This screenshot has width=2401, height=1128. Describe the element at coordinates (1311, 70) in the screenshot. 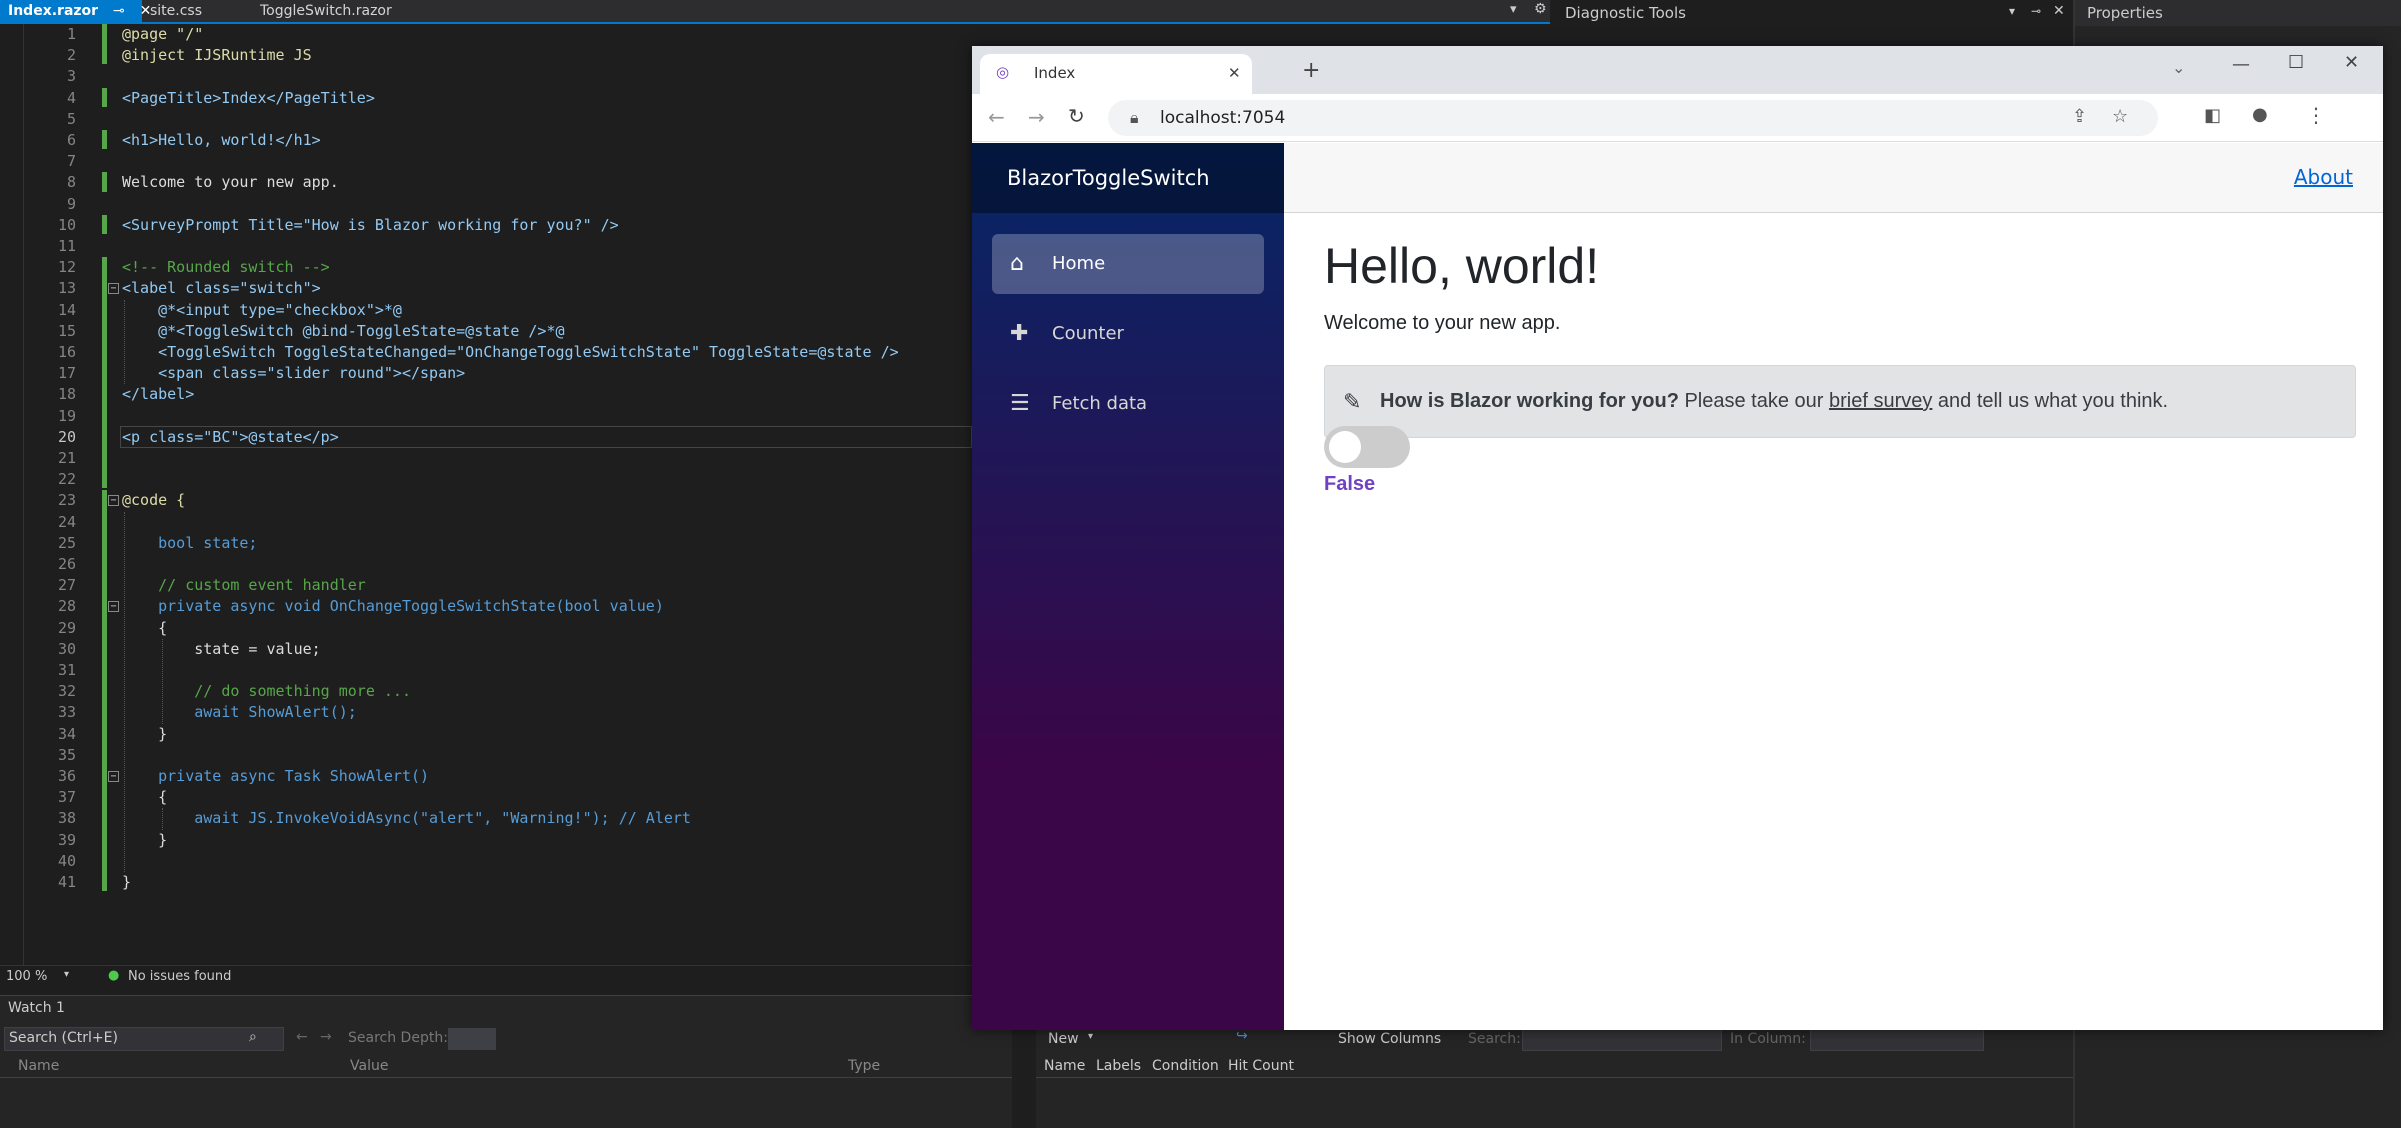

I see `new-tab-icon: +` at that location.